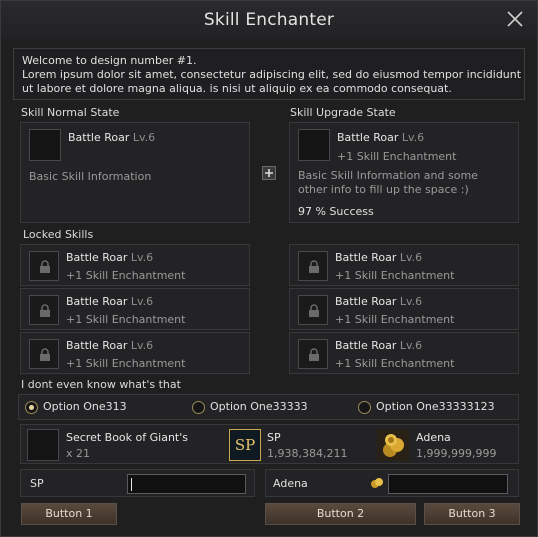 The image size is (538, 537). What do you see at coordinates (435, 406) in the screenshot?
I see `option-label: Option One33333123` at bounding box center [435, 406].